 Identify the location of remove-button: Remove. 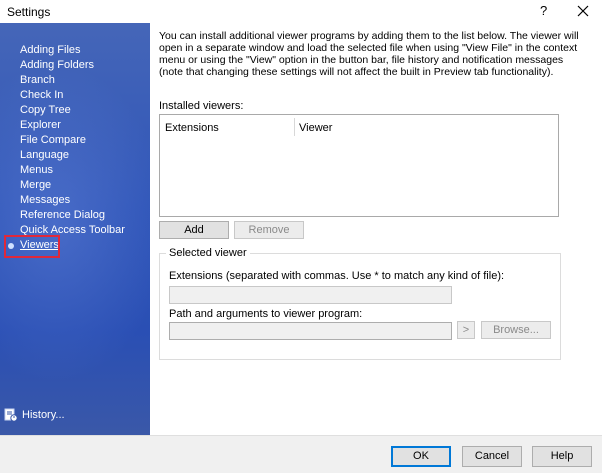
(269, 230).